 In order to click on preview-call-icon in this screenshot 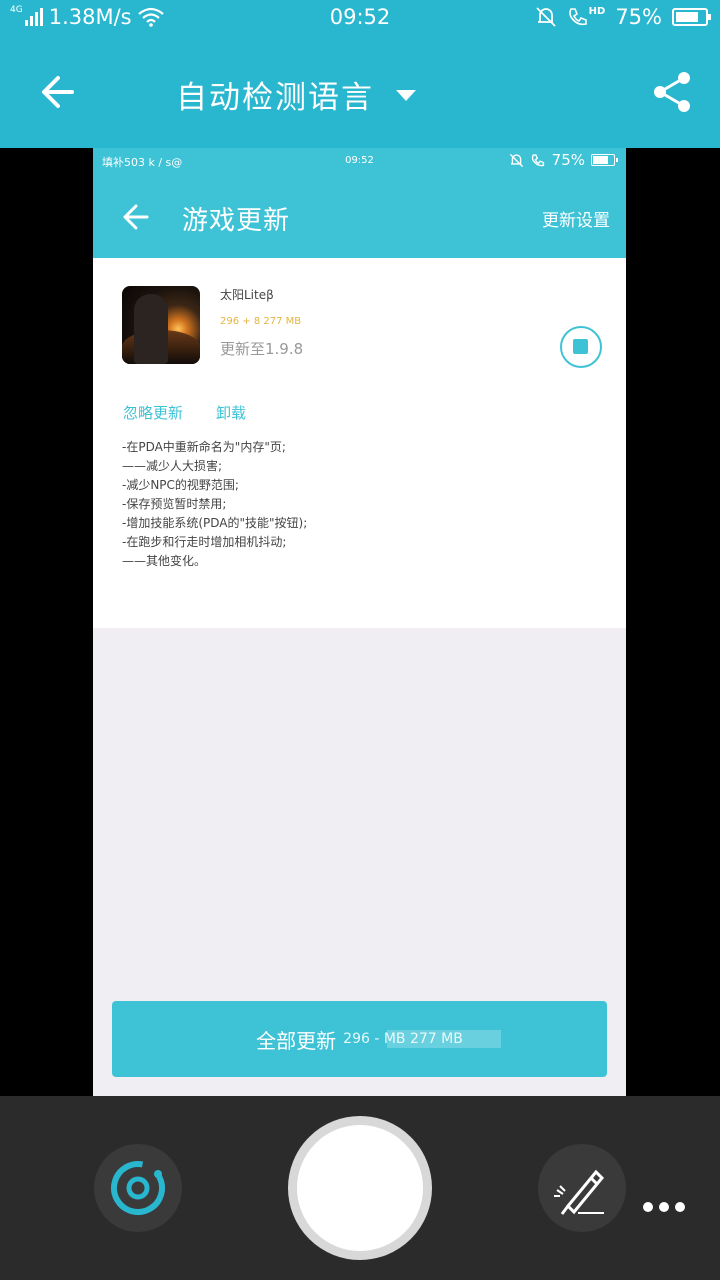, I will do `click(537, 159)`.